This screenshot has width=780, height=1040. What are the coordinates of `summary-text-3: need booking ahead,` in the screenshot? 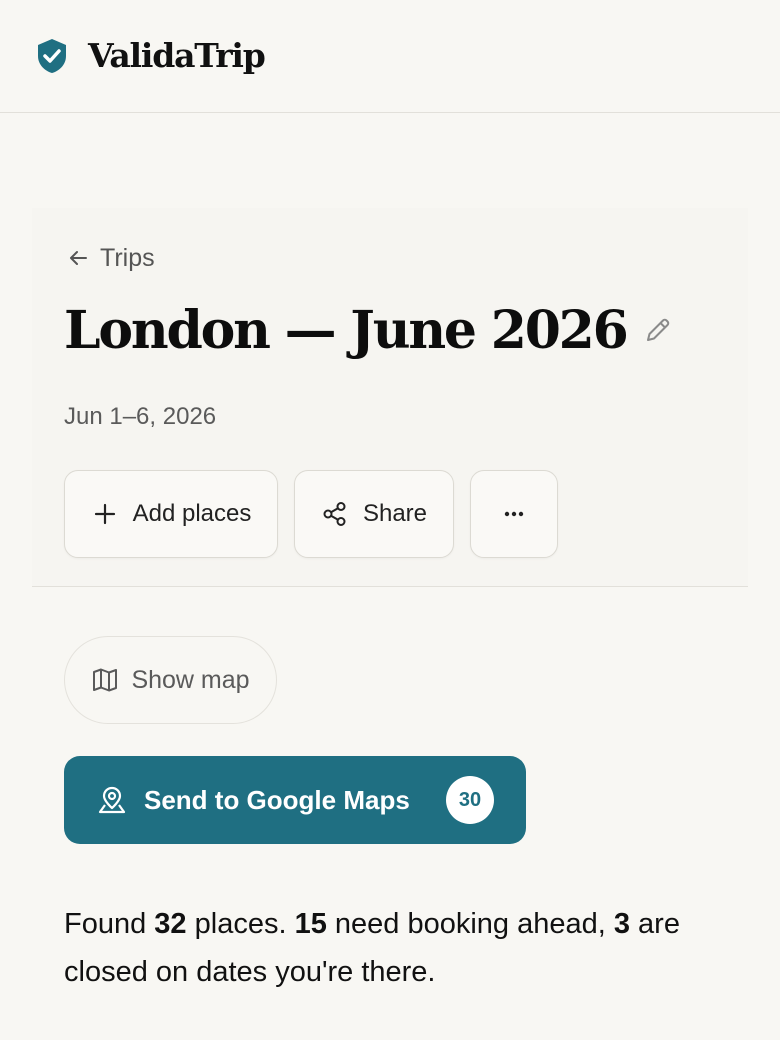 It's located at (470, 924).